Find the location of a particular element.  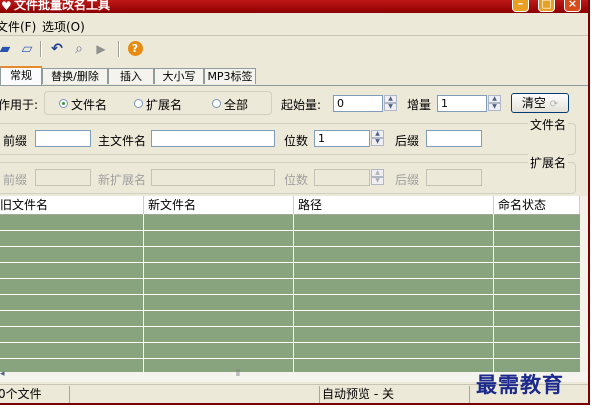

vertical-scrollbar is located at coordinates (584, 284).